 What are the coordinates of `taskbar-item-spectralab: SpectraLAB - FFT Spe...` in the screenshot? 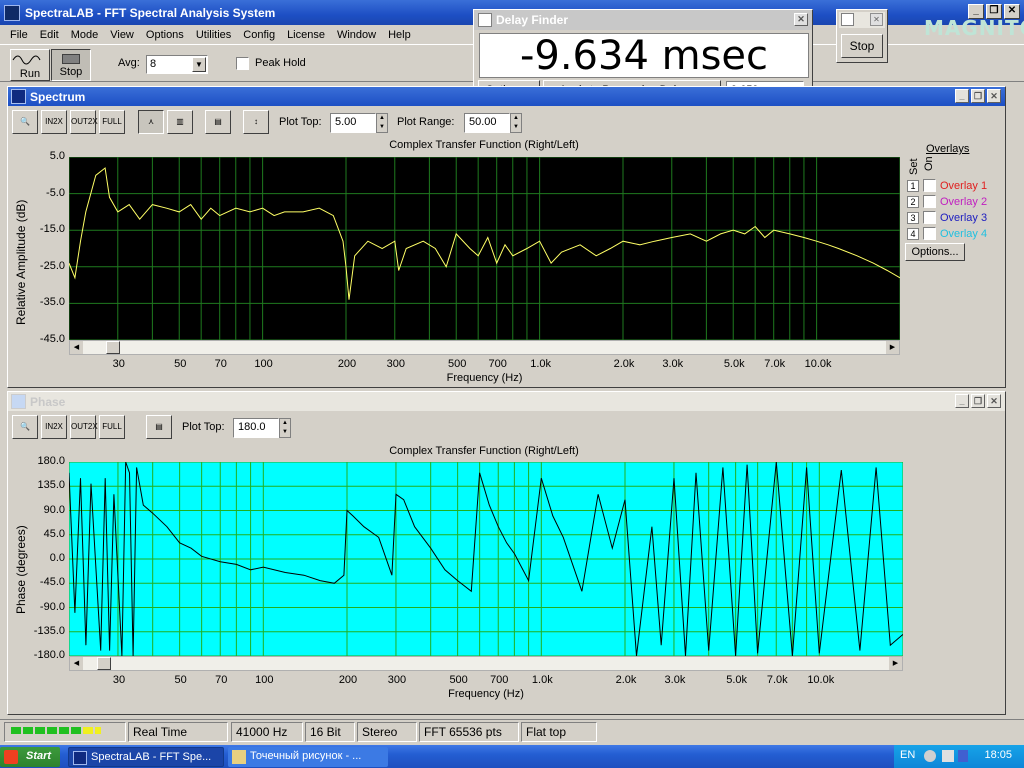 It's located at (146, 757).